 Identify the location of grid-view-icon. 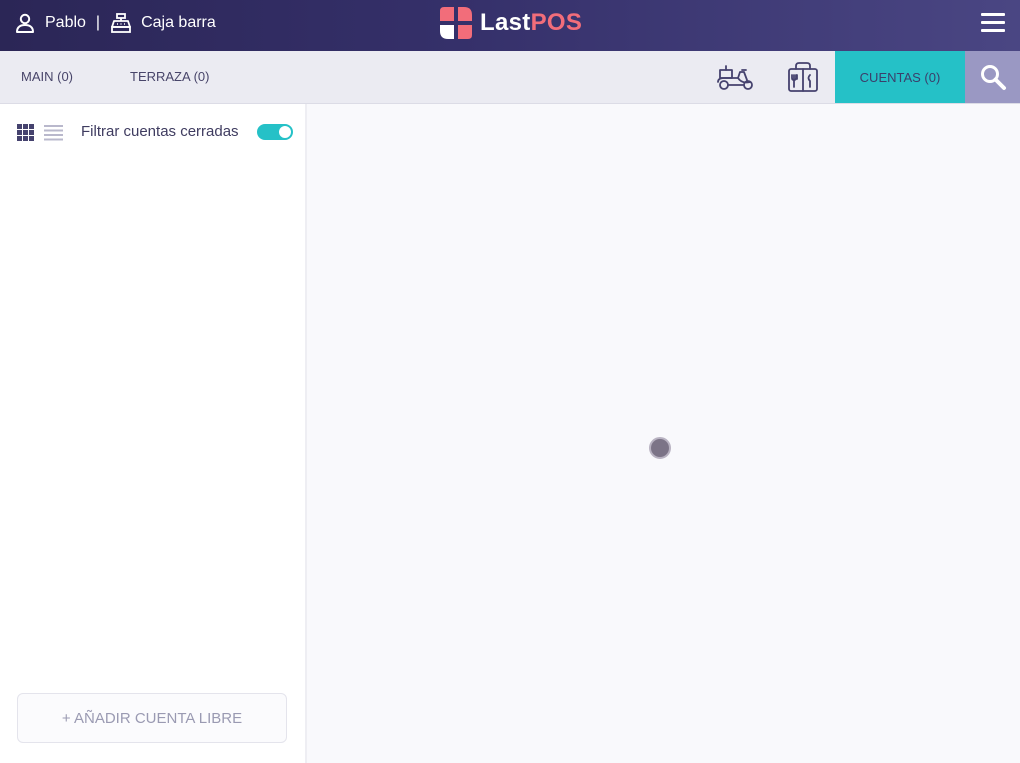
(25, 132).